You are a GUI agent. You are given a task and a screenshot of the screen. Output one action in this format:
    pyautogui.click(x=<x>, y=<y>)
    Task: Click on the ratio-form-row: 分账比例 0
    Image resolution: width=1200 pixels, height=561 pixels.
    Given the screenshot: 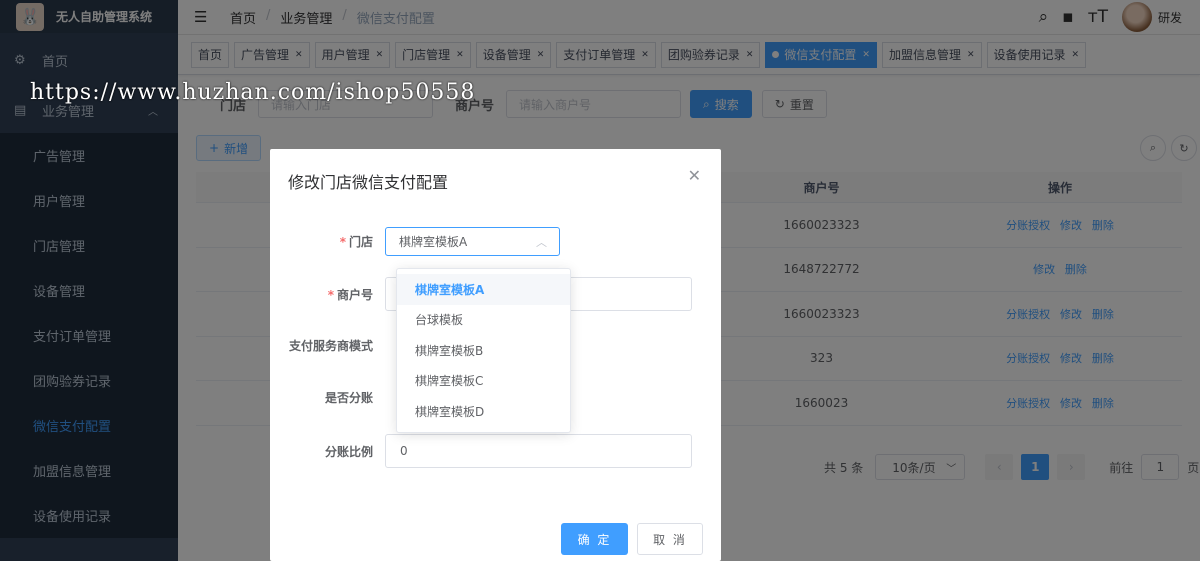 What is the action you would take?
    pyautogui.click(x=481, y=451)
    